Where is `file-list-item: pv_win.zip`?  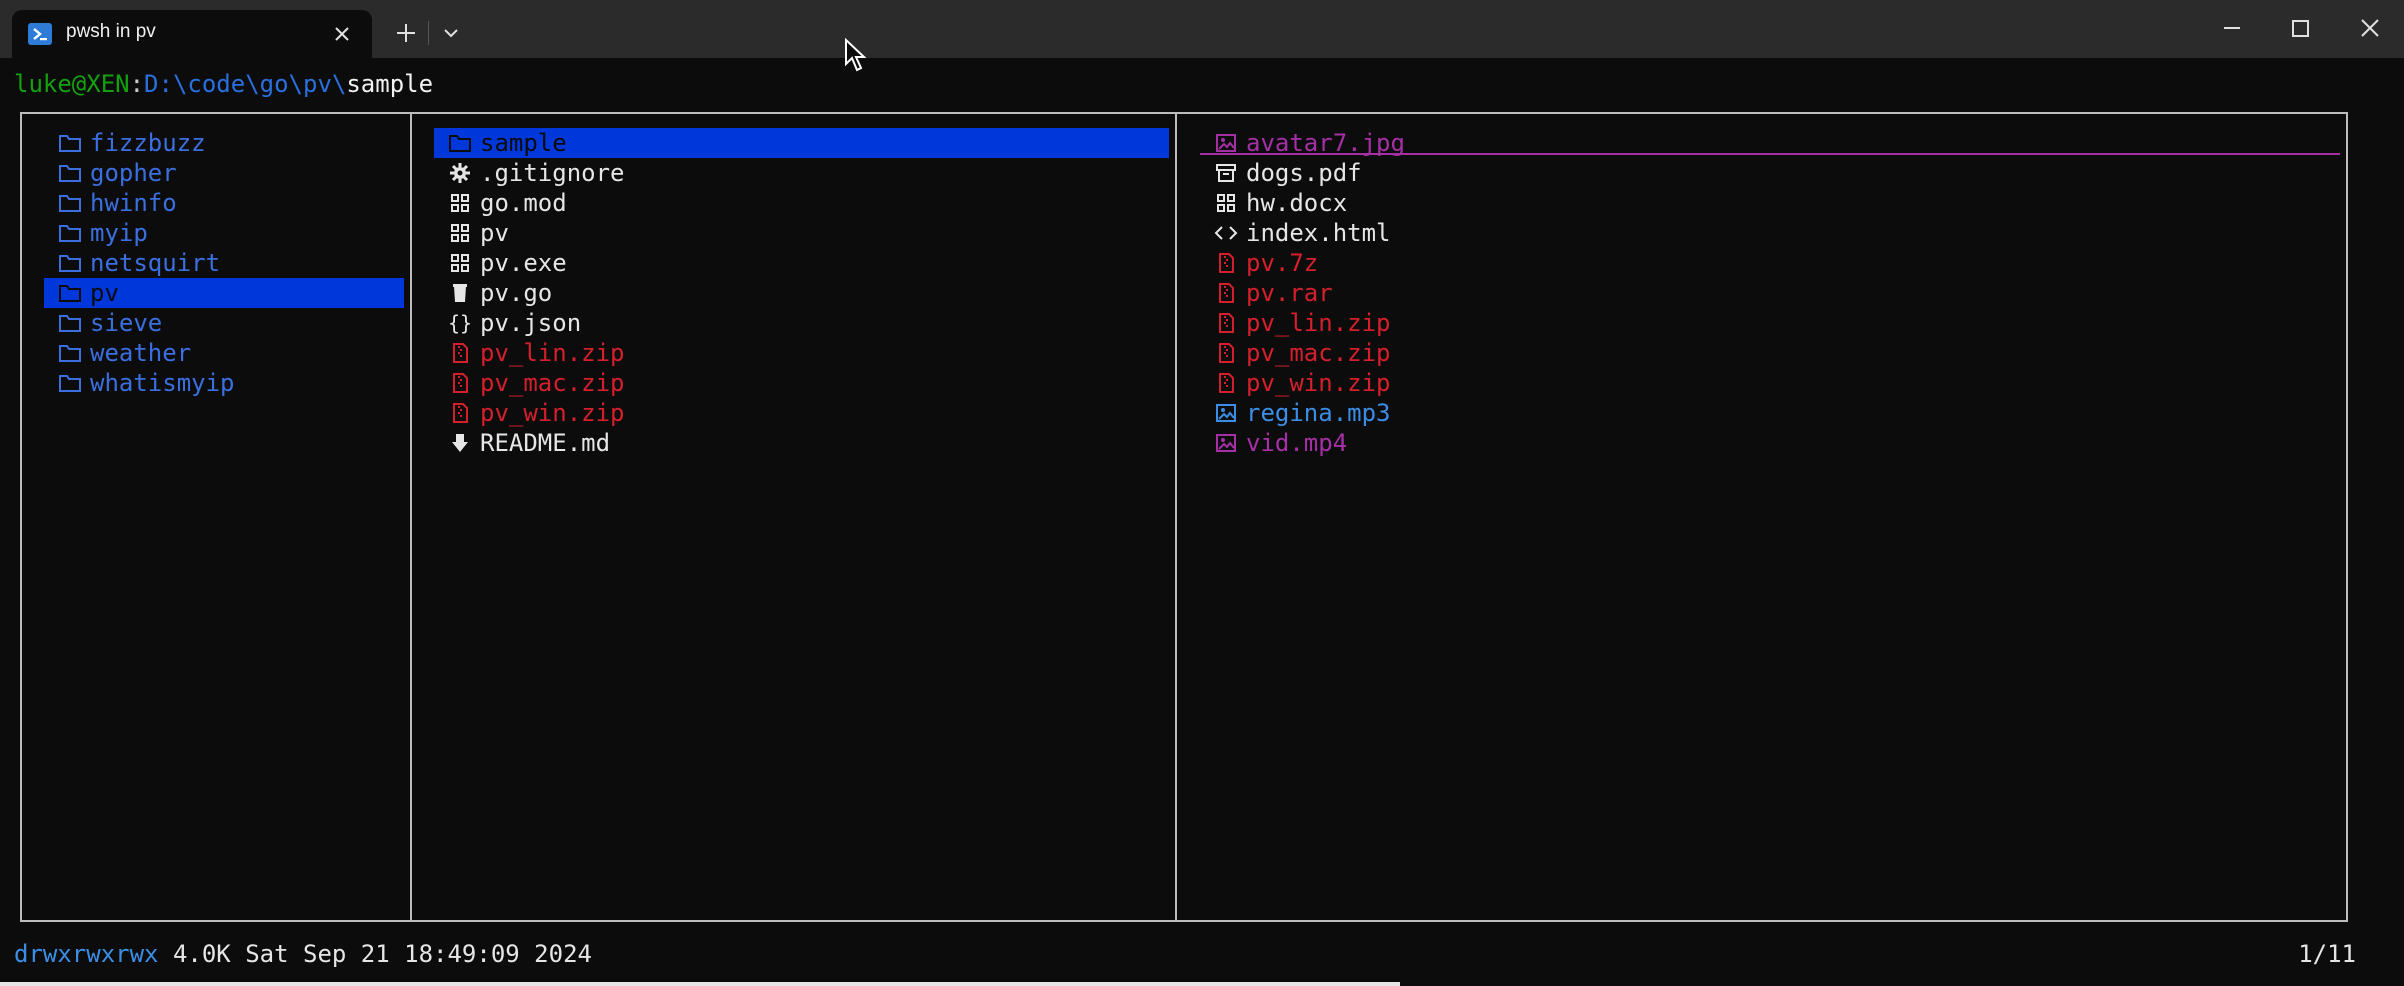 file-list-item: pv_win.zip is located at coordinates (801, 413).